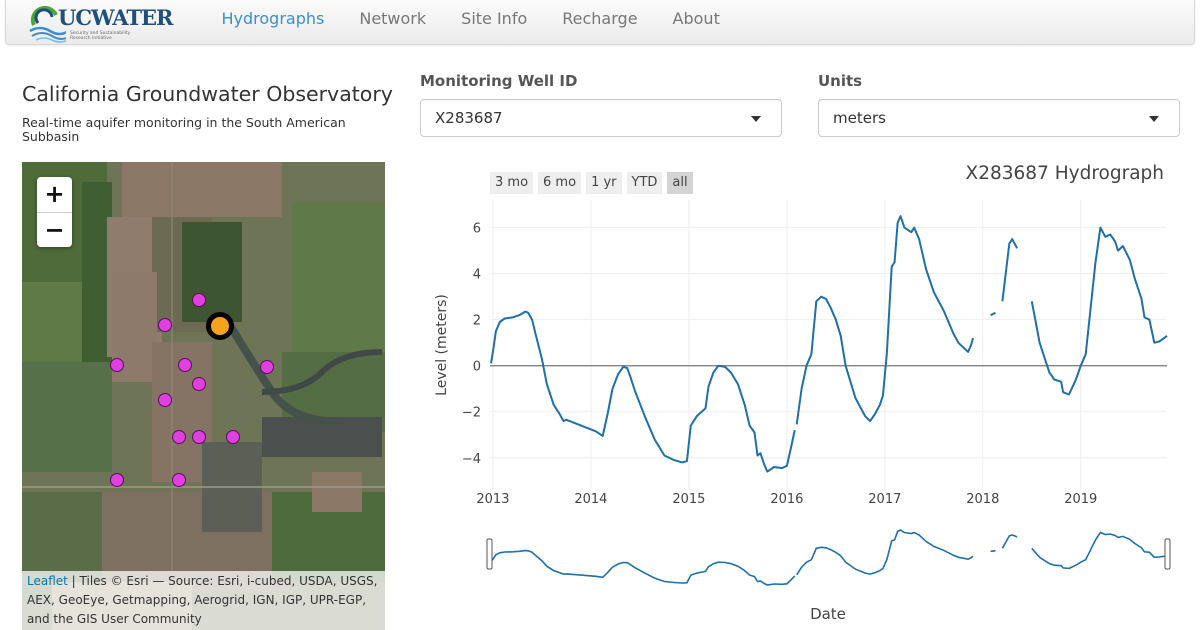 This screenshot has width=1200, height=630. I want to click on x-tick-label: 2015, so click(688, 499).